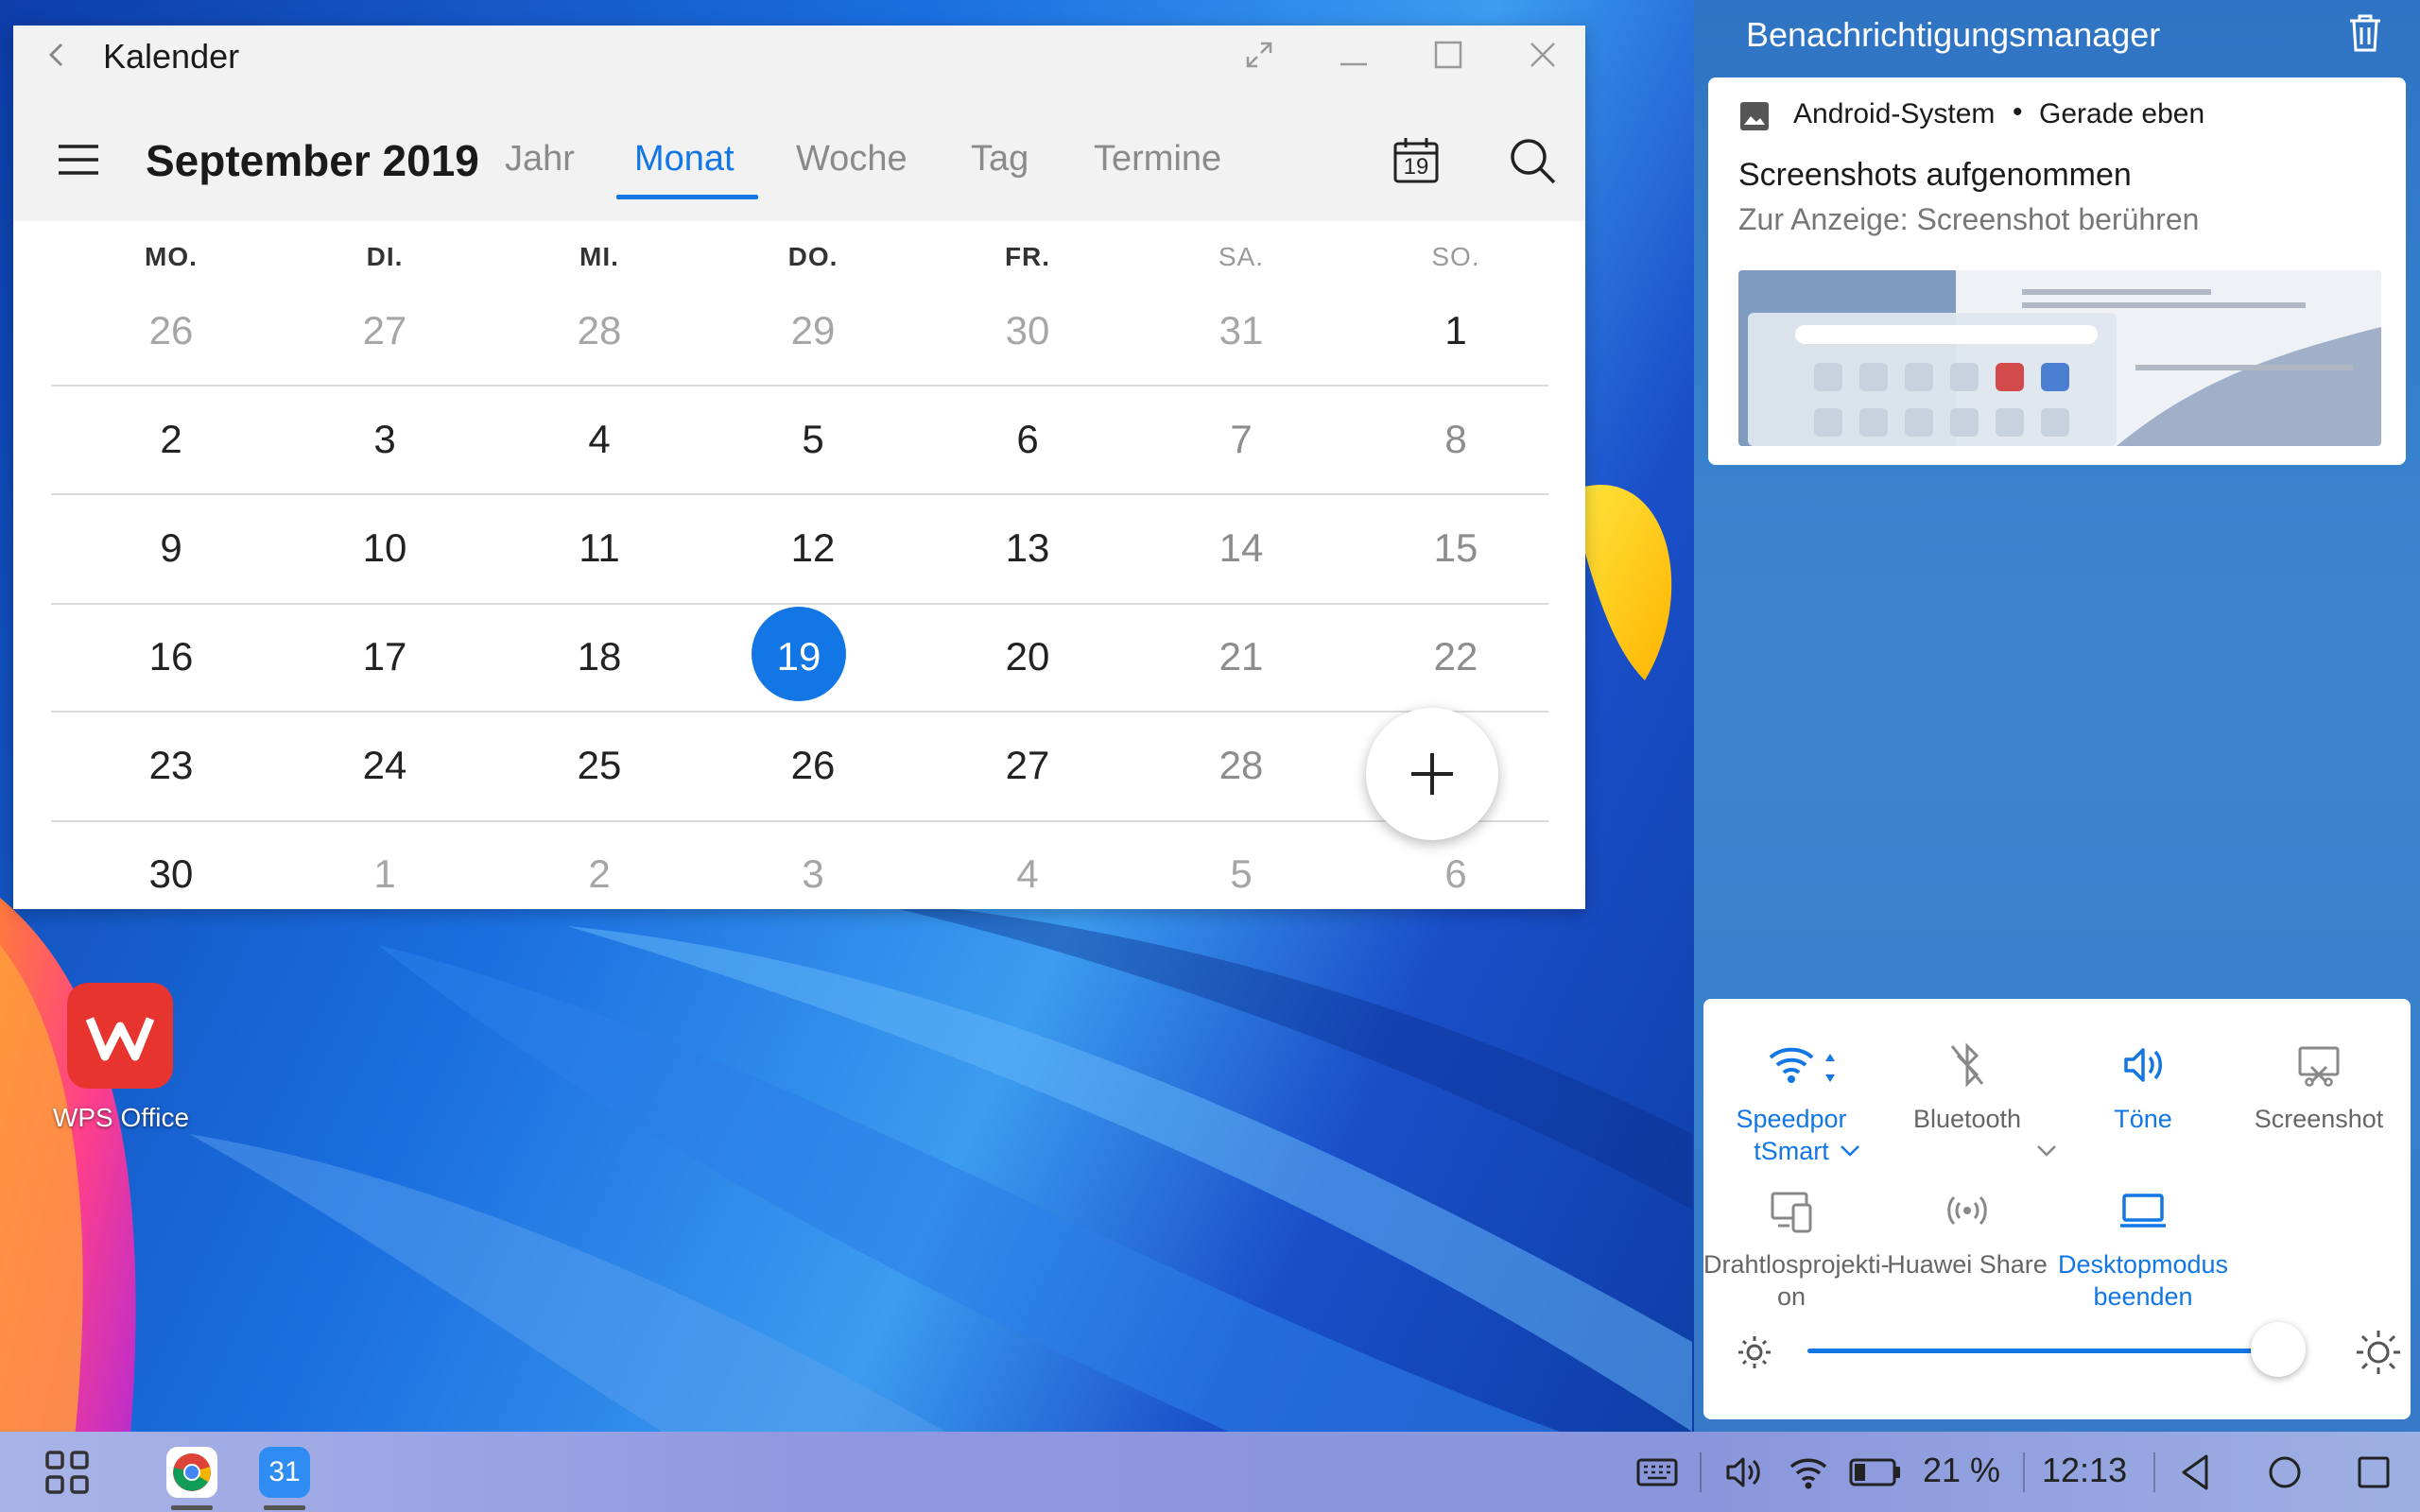 Image resolution: width=2420 pixels, height=1512 pixels. I want to click on tab-week: Woche, so click(852, 159).